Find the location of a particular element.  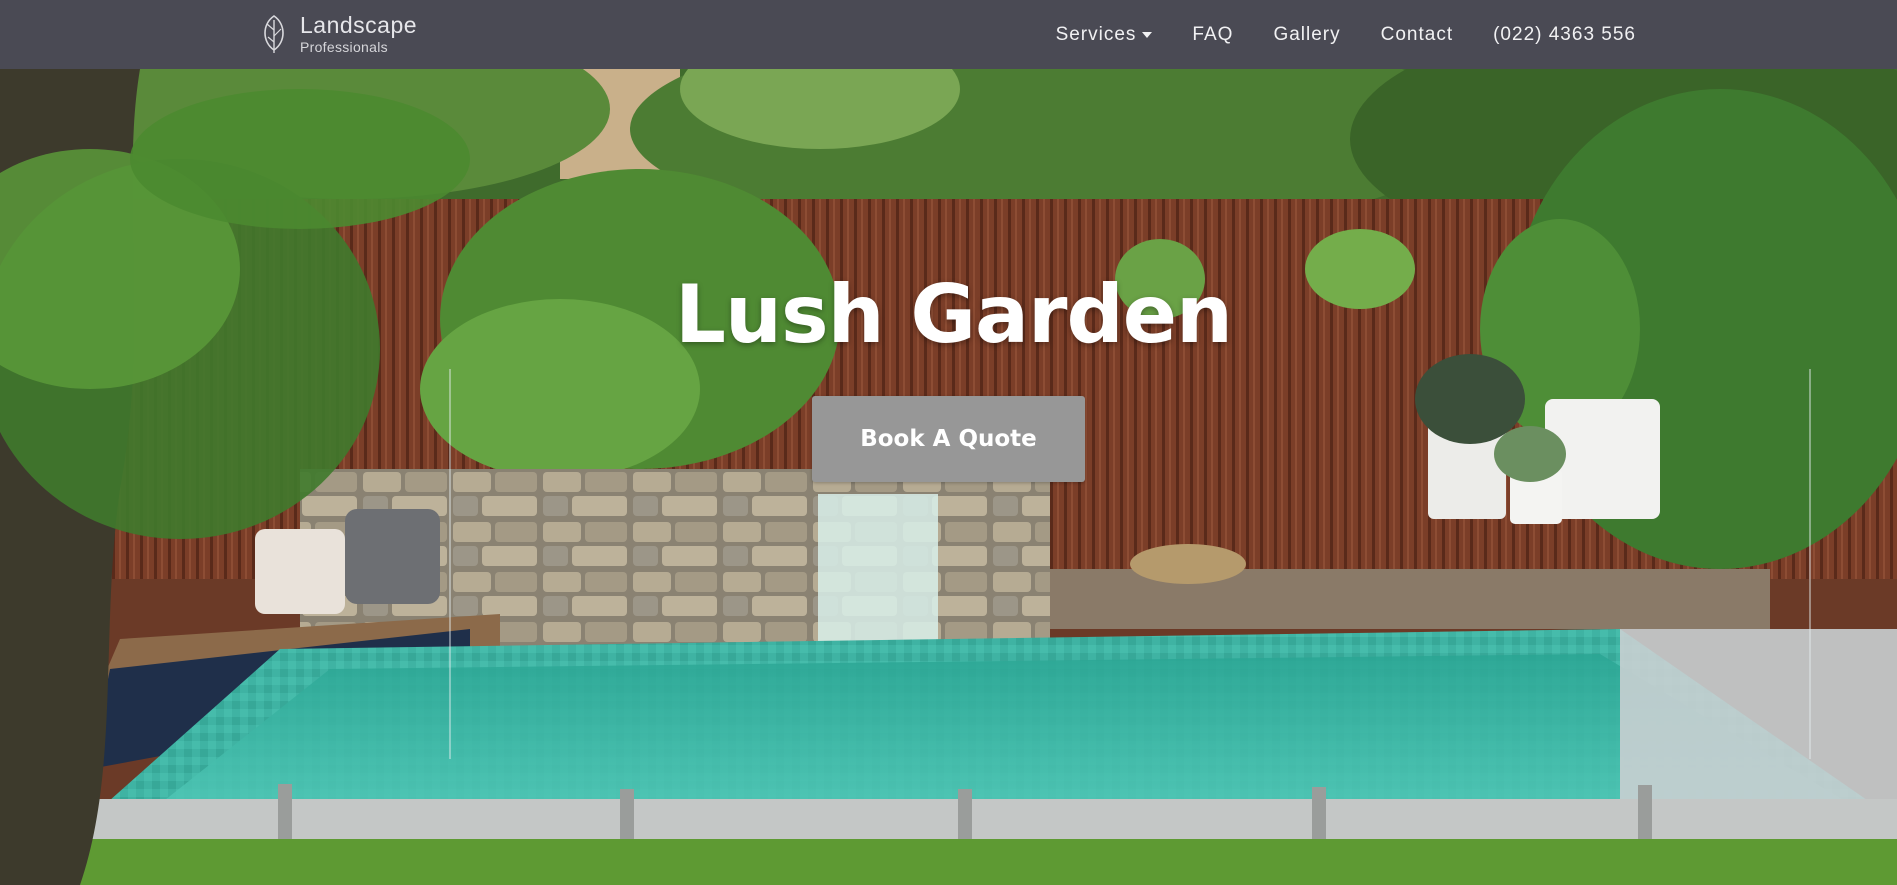

nav-item-services-label: Services is located at coordinates (1096, 34).